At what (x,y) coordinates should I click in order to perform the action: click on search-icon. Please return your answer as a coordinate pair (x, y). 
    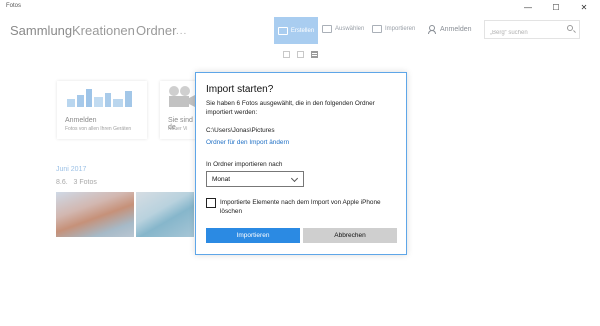
    Looking at the image, I should click on (570, 28).